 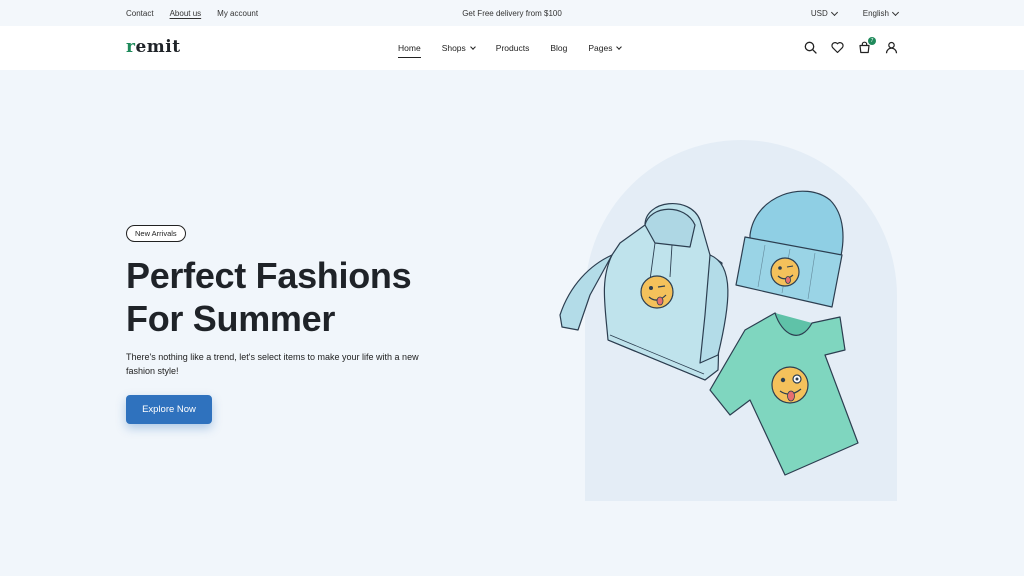 I want to click on main-header: remit Home Shops Products Blog Pages 7, so click(x=512, y=48).